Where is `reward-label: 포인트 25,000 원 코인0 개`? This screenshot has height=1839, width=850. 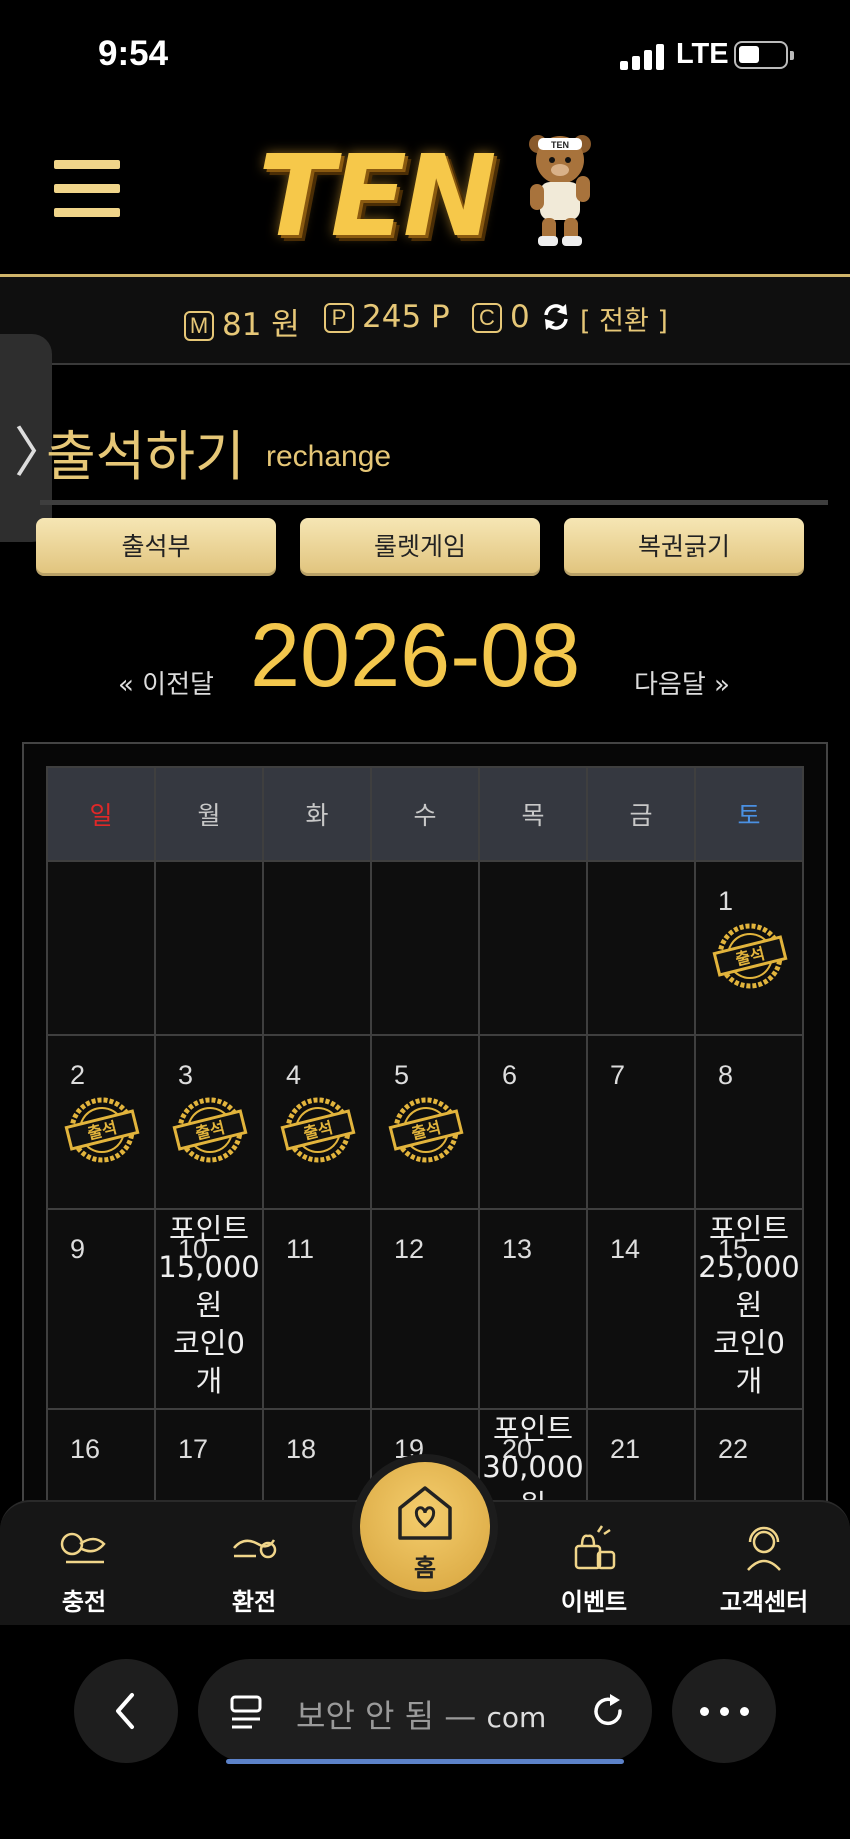 reward-label: 포인트 25,000 원 코인0 개 is located at coordinates (749, 1305).